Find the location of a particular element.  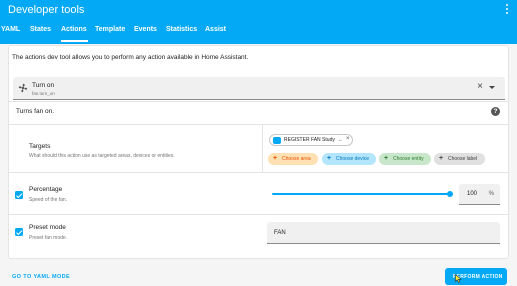

choose-entity-label: Choose entity is located at coordinates (408, 159).